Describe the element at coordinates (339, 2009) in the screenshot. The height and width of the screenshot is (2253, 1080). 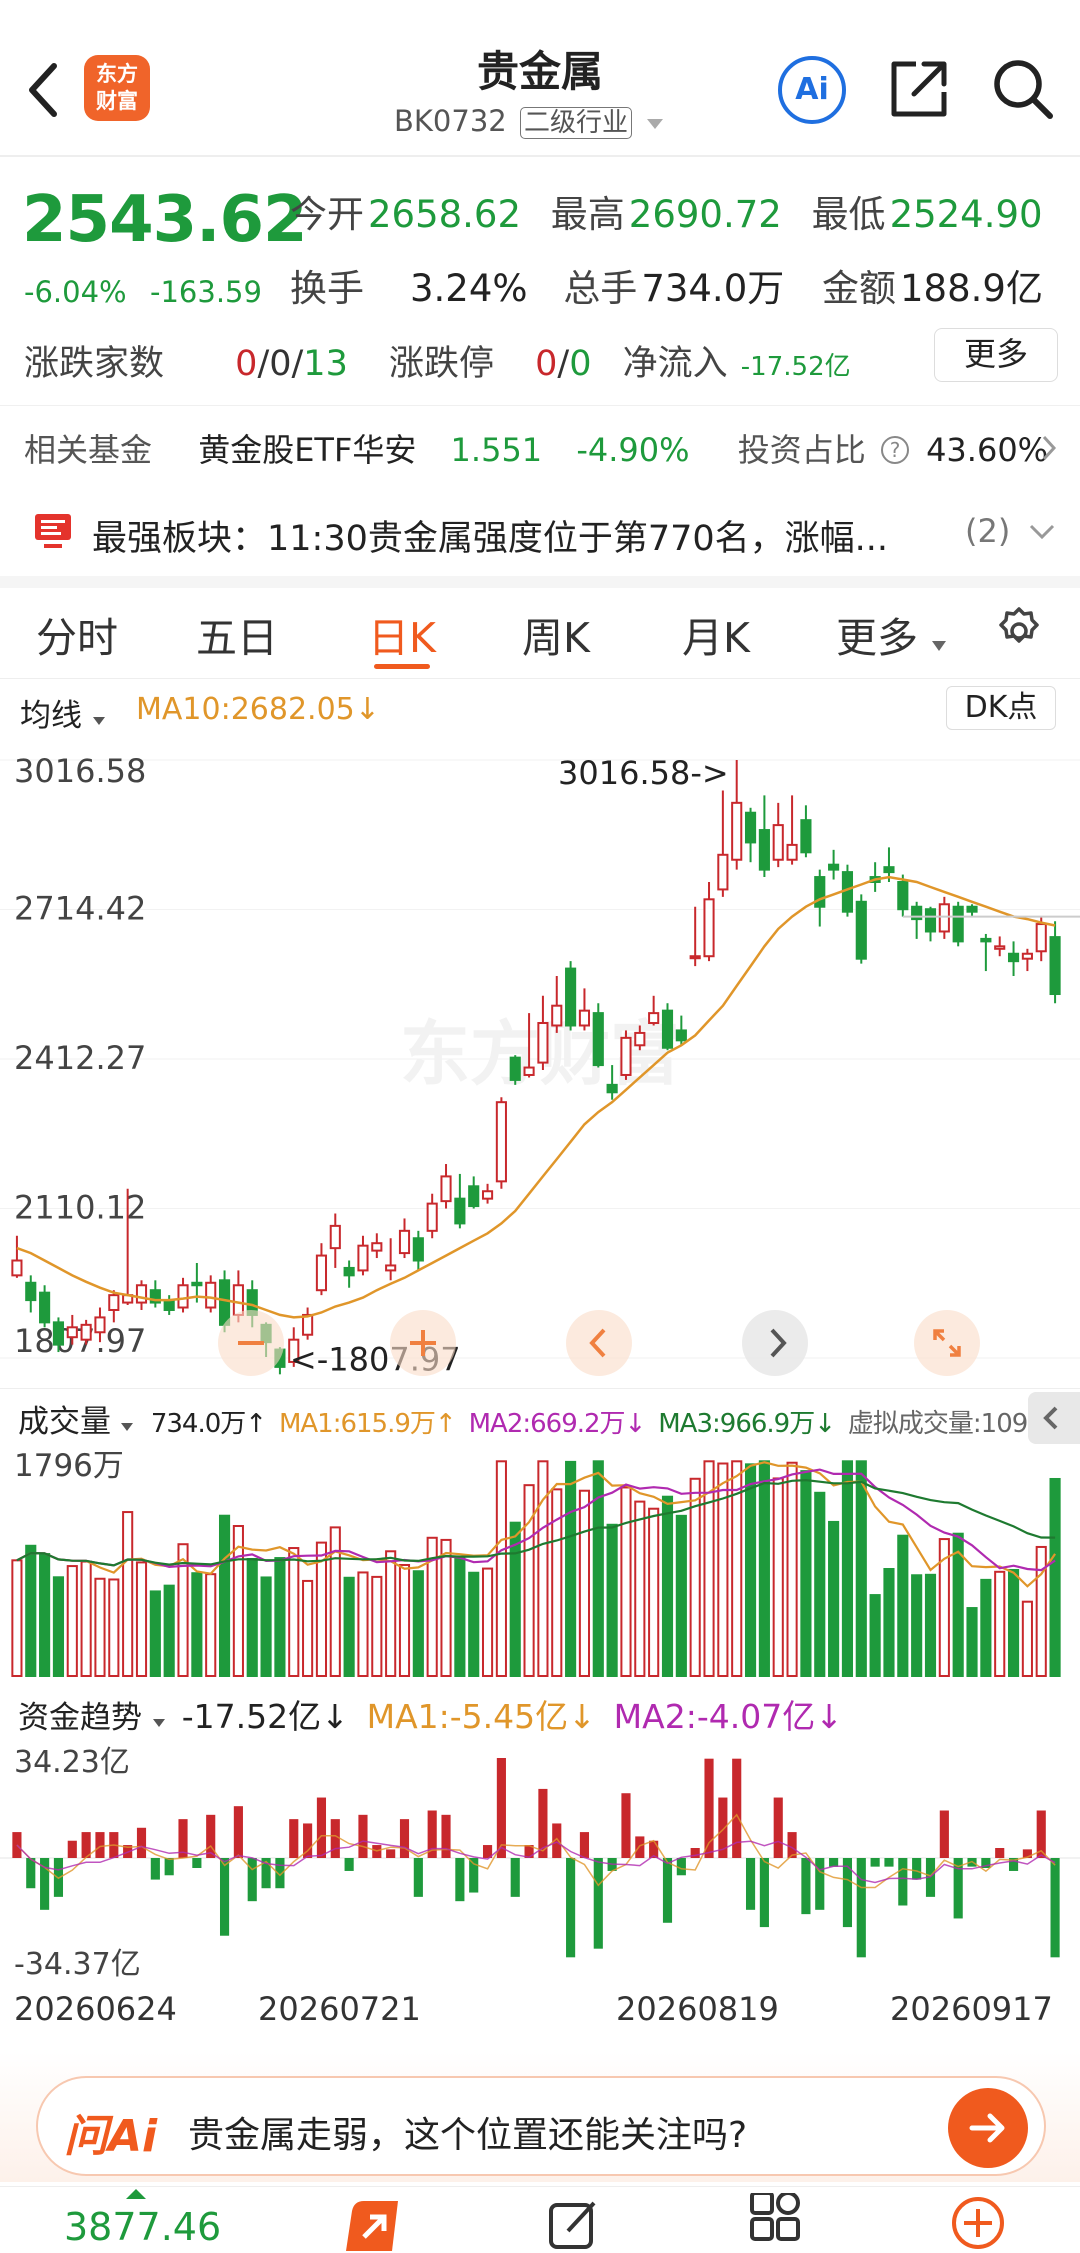
I see `date-label: 20260721` at that location.